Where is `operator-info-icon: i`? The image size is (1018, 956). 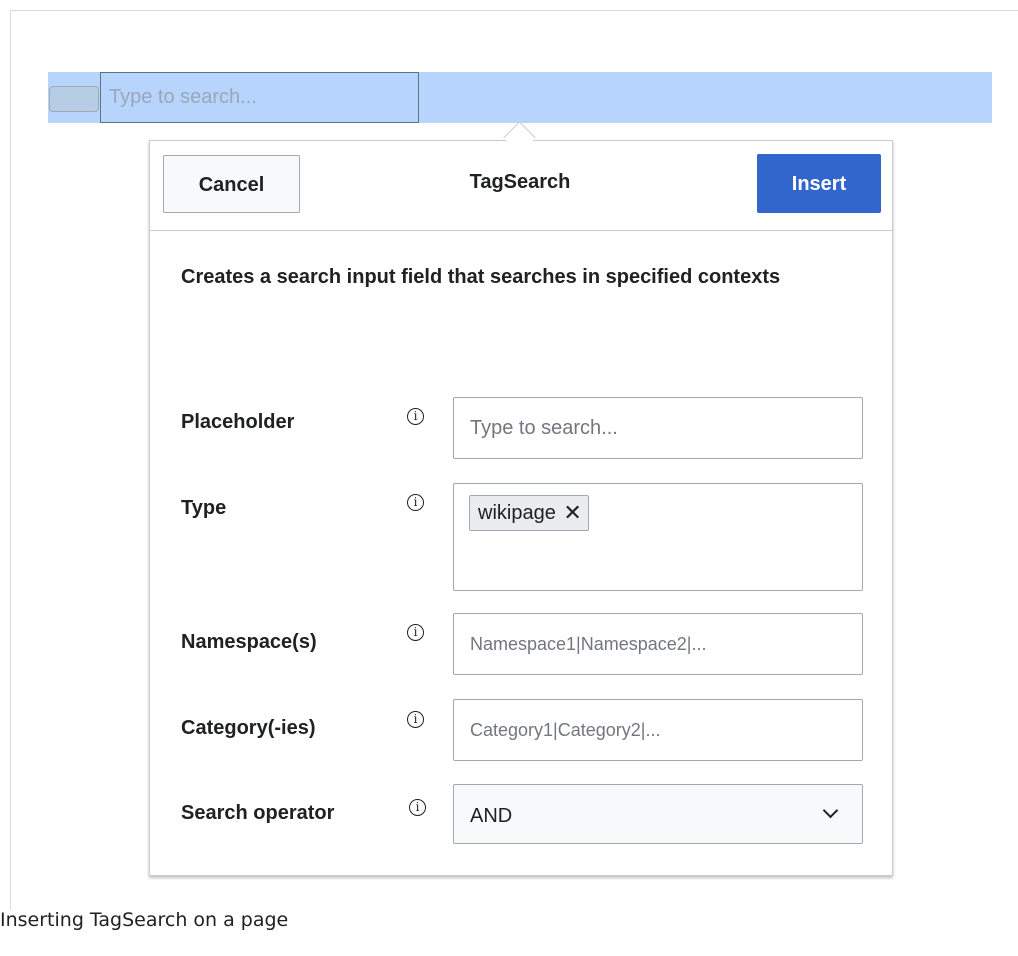
operator-info-icon: i is located at coordinates (417, 807).